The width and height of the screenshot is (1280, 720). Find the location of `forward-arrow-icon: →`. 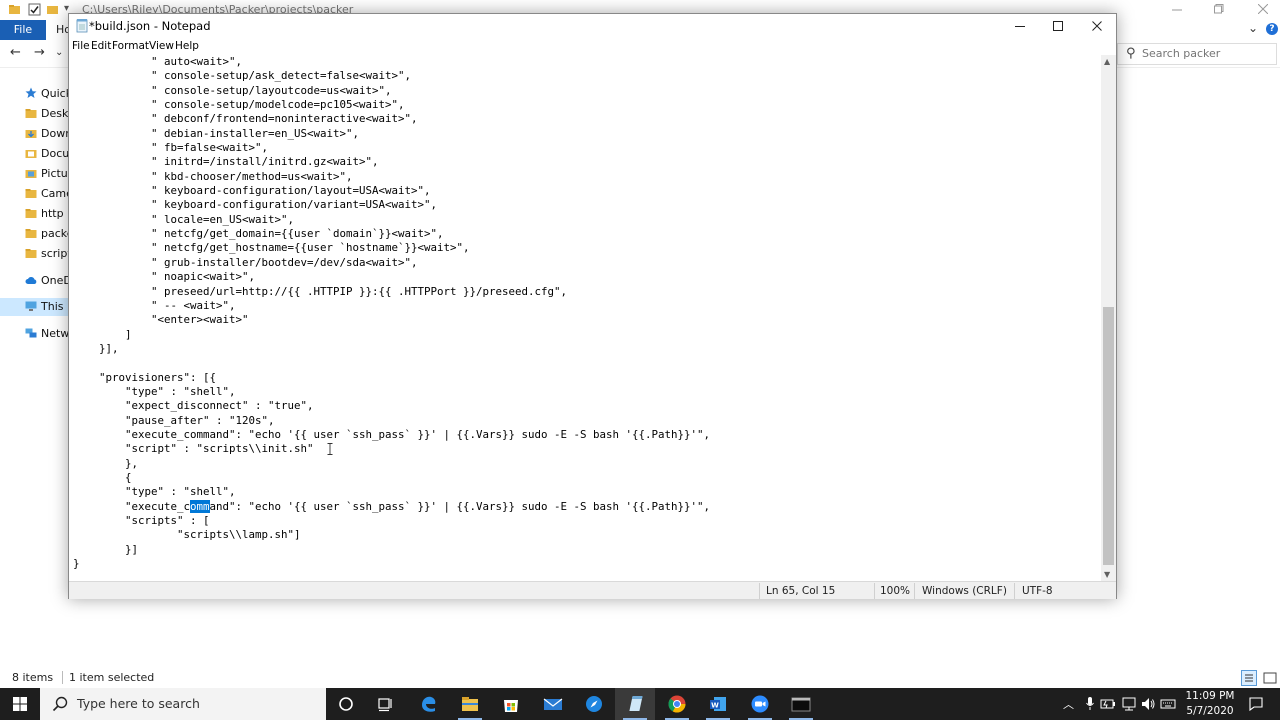

forward-arrow-icon: → is located at coordinates (39, 52).